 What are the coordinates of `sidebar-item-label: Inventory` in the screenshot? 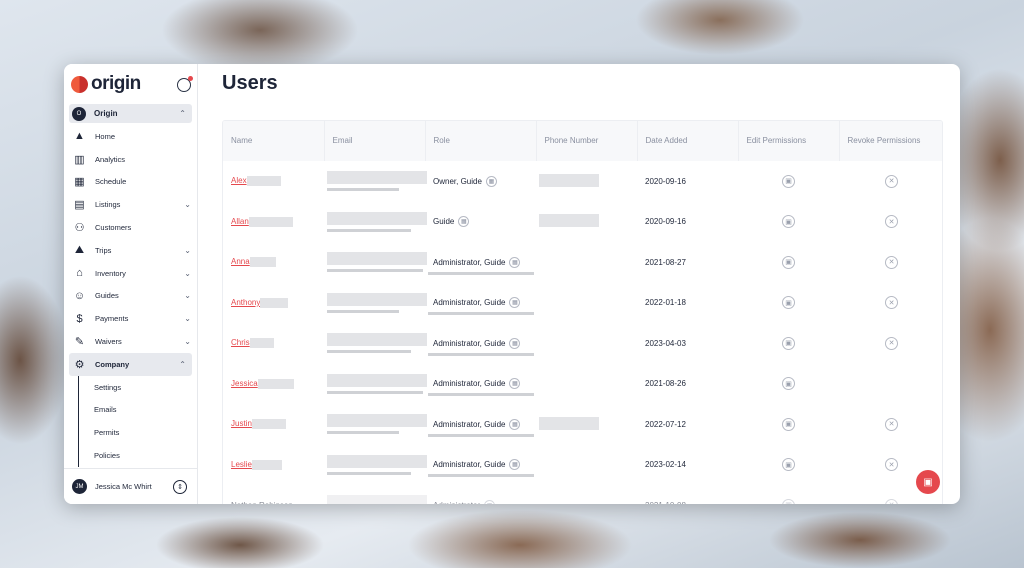 It's located at (110, 273).